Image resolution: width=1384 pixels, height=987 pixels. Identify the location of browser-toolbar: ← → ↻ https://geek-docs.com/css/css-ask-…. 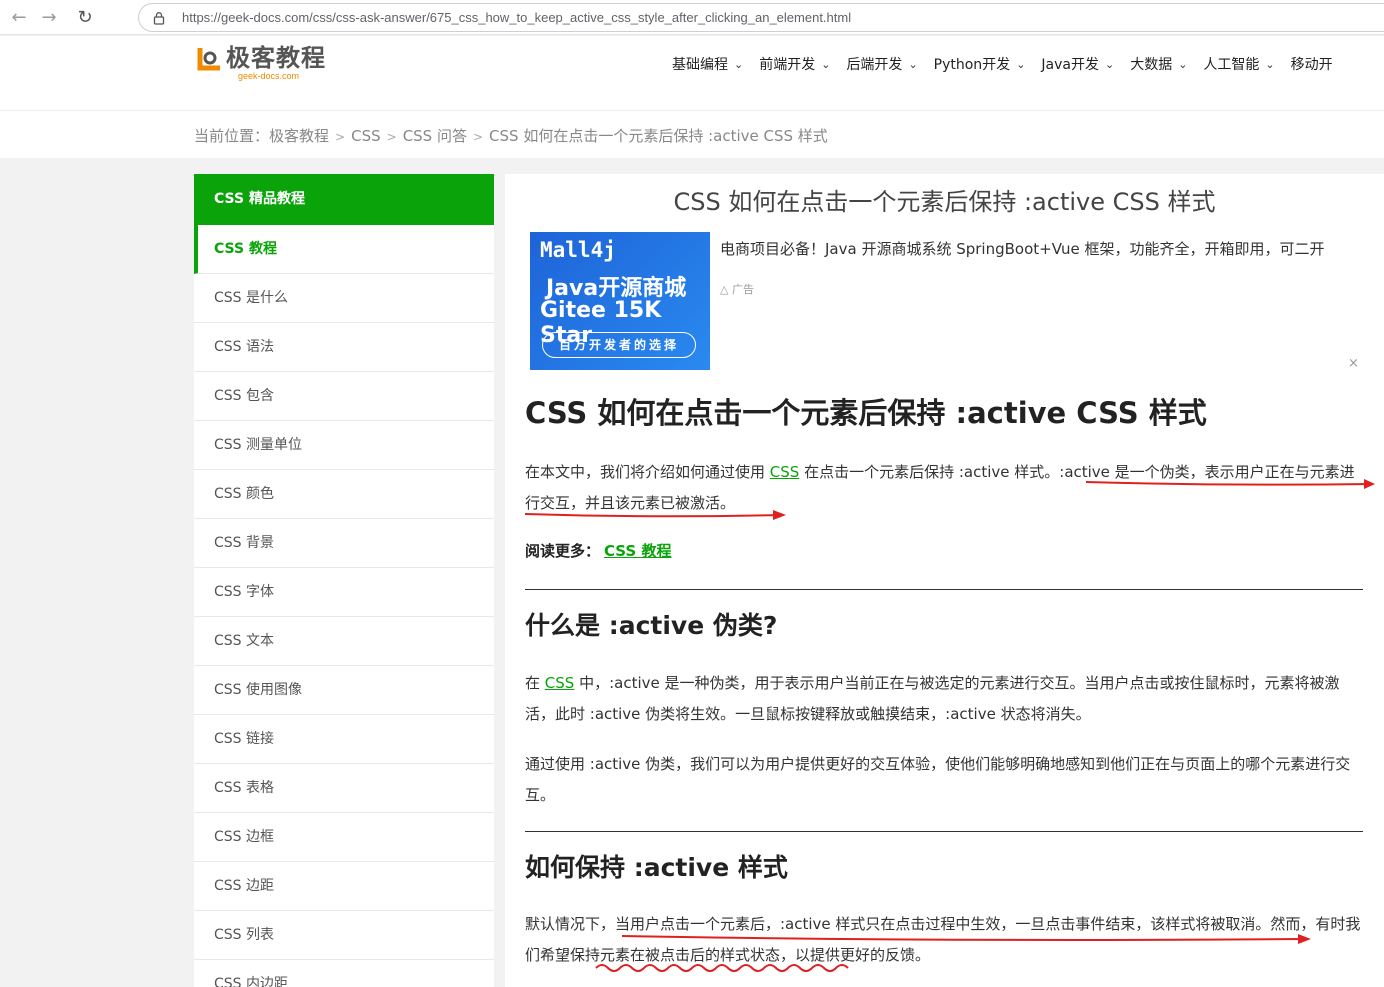
(692, 17).